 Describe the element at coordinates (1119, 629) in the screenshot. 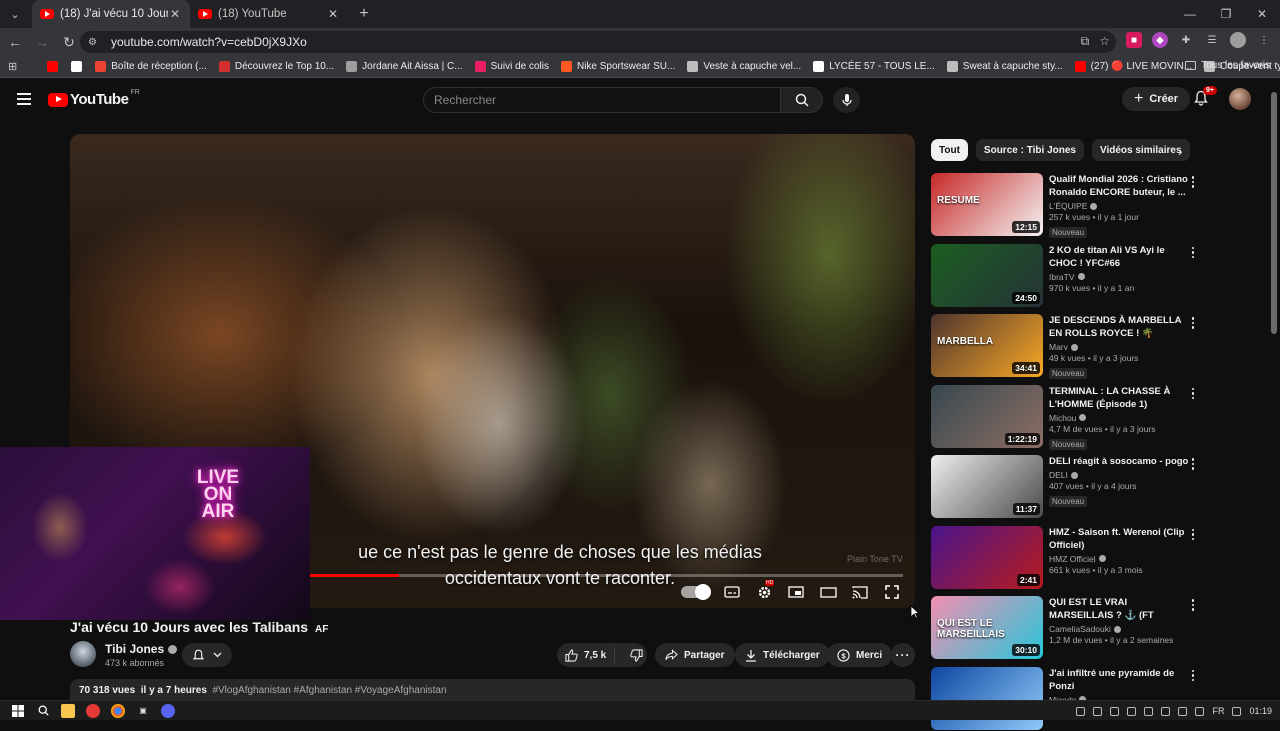

I see `recommendation-channel: CameliaSadouki` at that location.